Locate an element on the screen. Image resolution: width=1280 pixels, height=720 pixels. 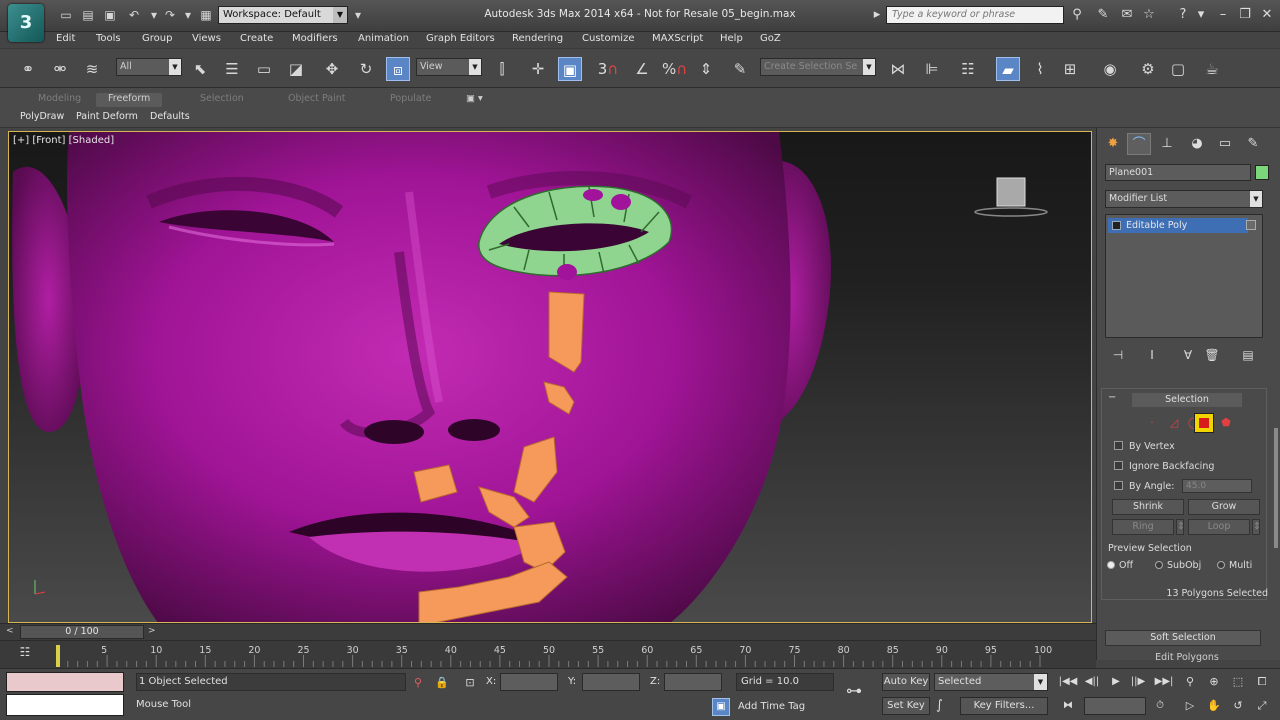
zoom-icon: ⚲ is located at coordinates (1190, 682).